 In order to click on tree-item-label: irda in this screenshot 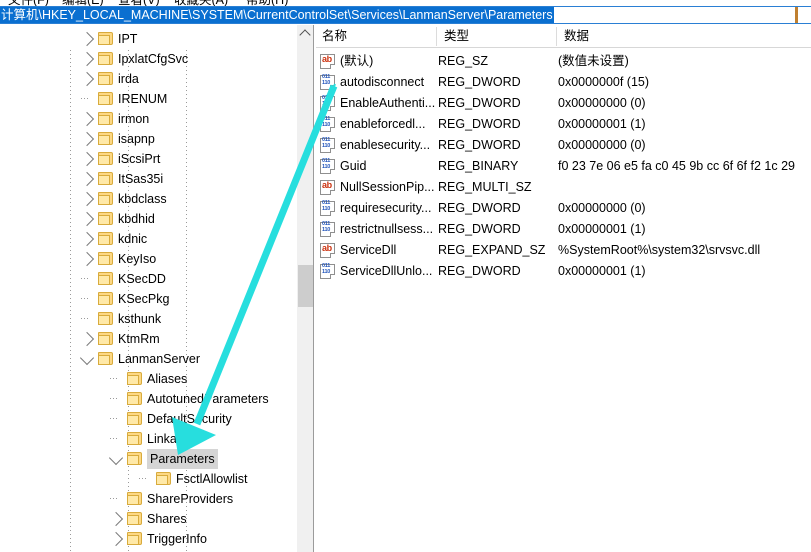, I will do `click(128, 79)`.